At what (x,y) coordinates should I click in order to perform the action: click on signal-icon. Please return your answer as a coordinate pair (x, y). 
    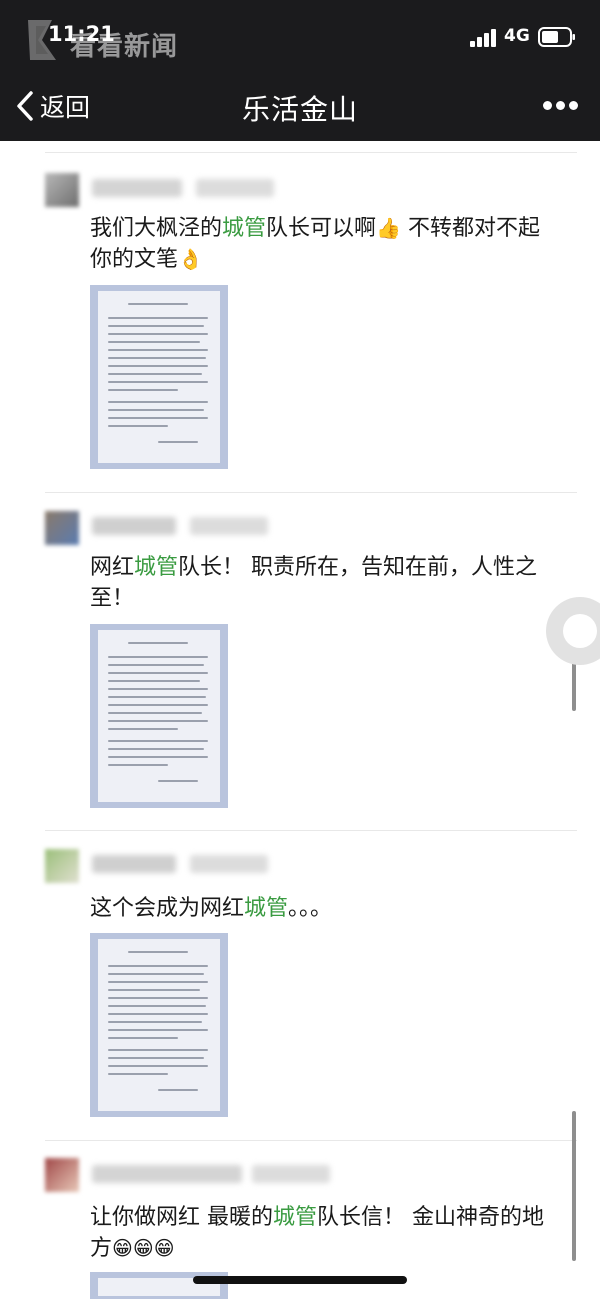
    Looking at the image, I should click on (483, 38).